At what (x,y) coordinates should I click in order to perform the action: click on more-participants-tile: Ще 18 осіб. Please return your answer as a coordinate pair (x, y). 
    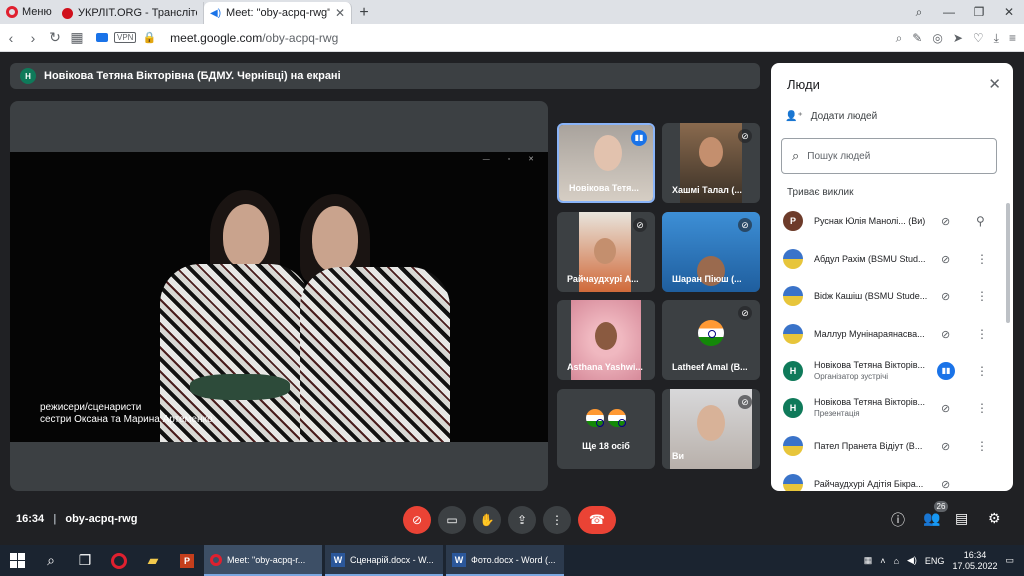
    Looking at the image, I should click on (606, 429).